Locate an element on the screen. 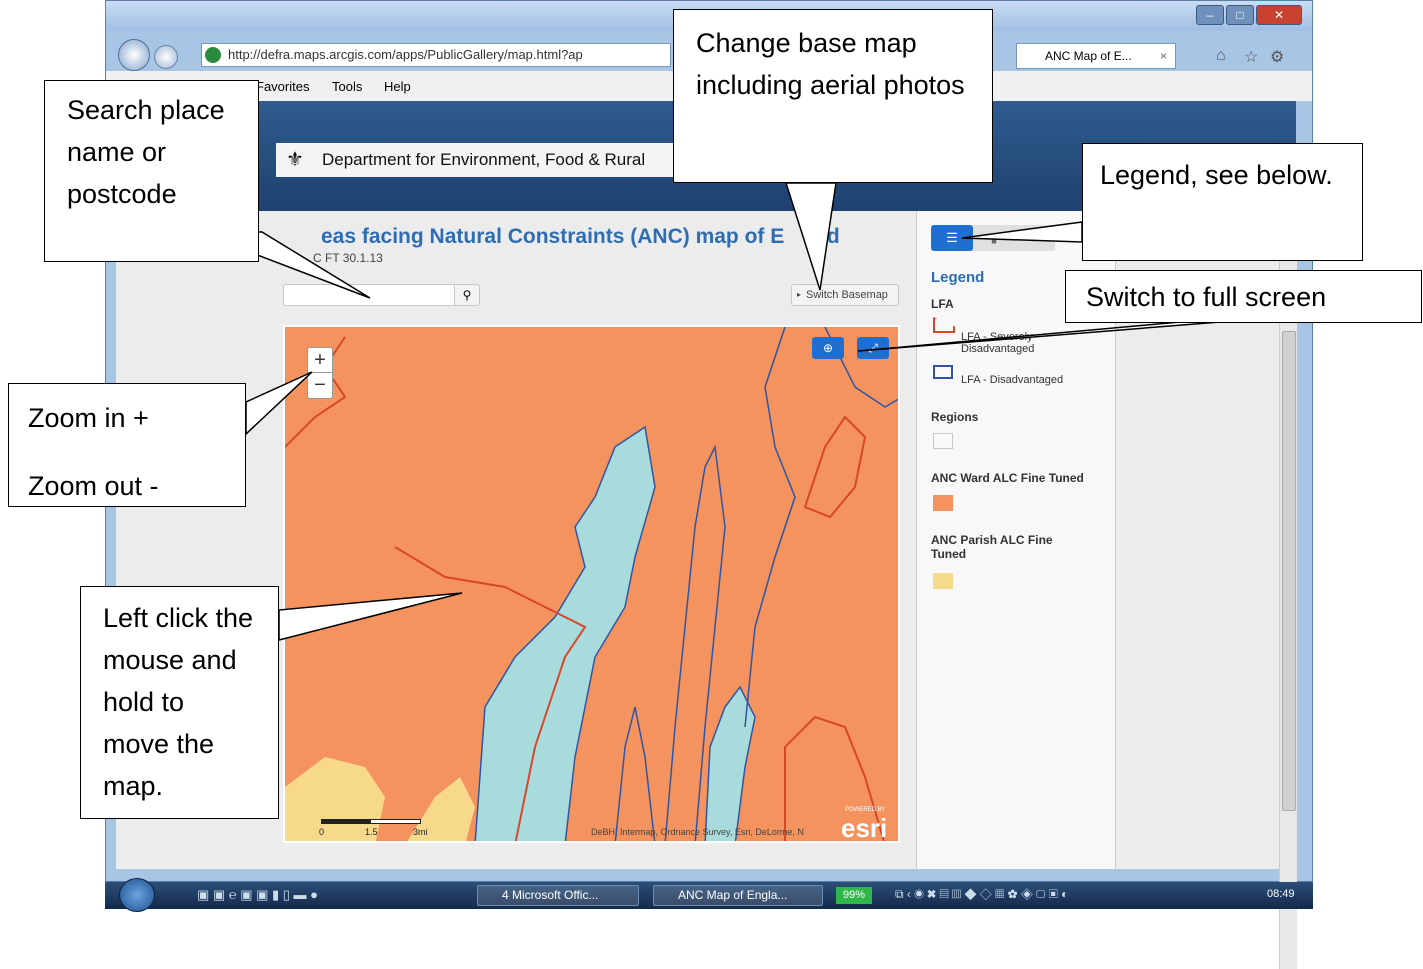 This screenshot has width=1423, height=969. scale-label-0: 0 is located at coordinates (322, 832).